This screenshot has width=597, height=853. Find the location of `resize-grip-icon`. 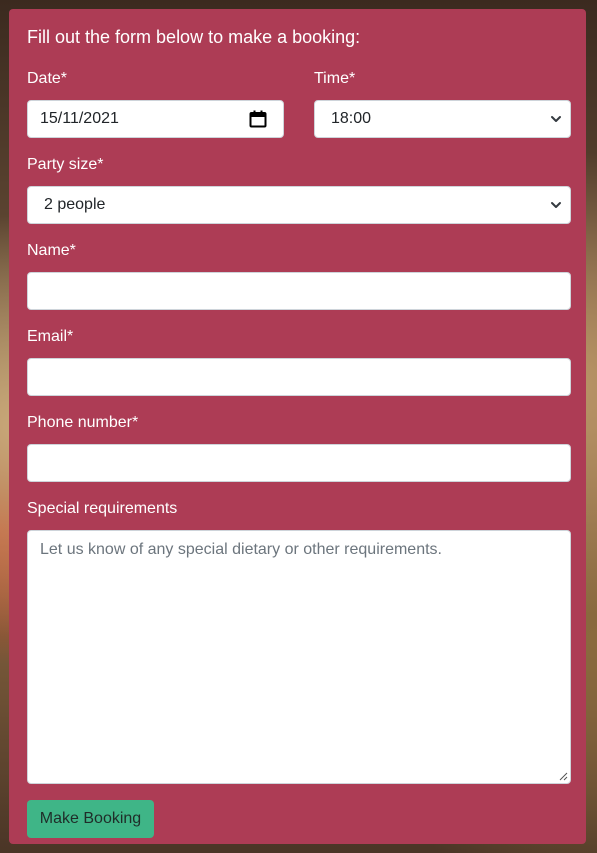

resize-grip-icon is located at coordinates (563, 776).